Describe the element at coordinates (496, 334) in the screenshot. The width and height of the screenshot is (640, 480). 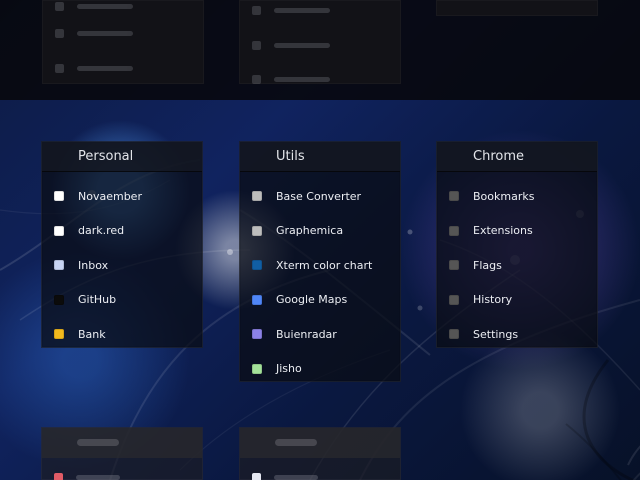
I see `link-label: Settings` at that location.